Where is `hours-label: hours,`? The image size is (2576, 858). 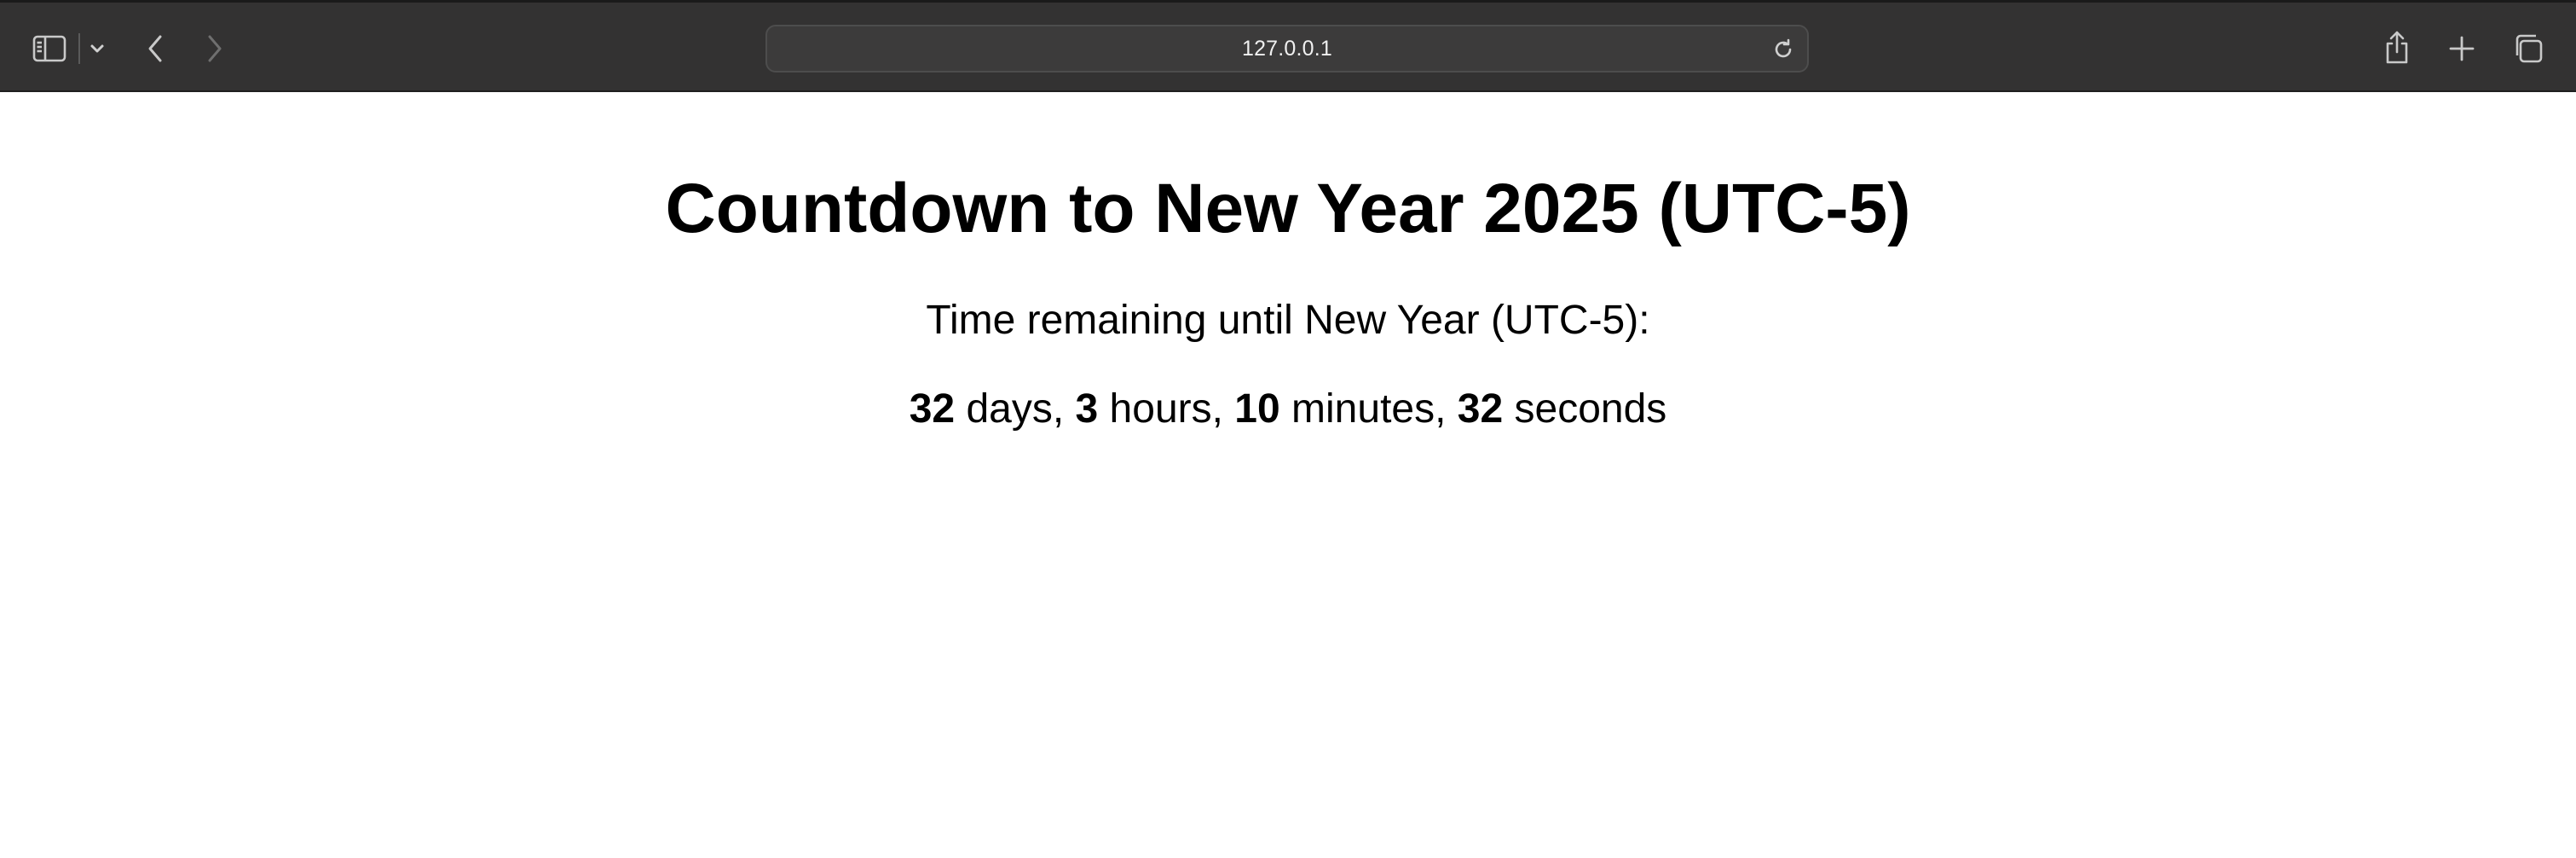 hours-label: hours, is located at coordinates (1166, 409).